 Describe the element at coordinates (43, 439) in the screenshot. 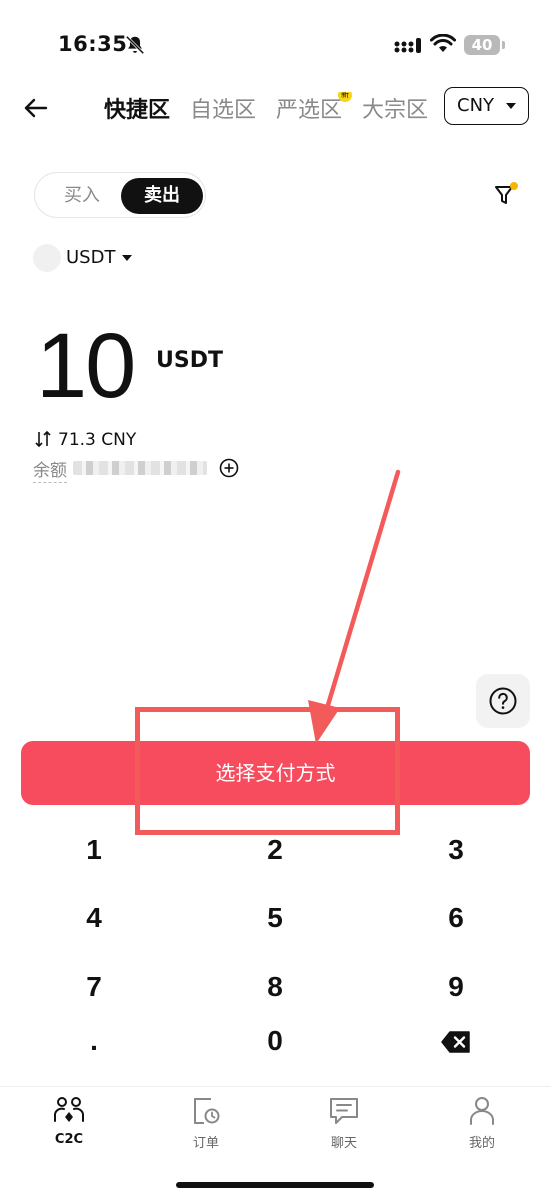

I see `swap-vertical-icon` at that location.